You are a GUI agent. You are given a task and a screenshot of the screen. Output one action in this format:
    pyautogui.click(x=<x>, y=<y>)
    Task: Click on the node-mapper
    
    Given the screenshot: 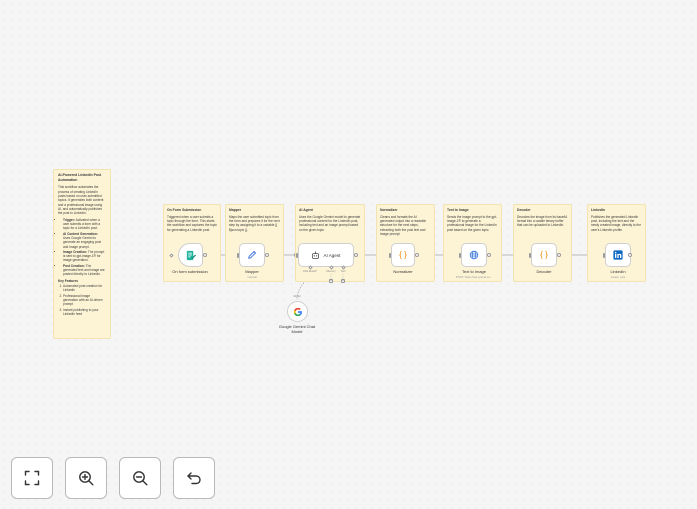 What is the action you would take?
    pyautogui.click(x=252, y=255)
    